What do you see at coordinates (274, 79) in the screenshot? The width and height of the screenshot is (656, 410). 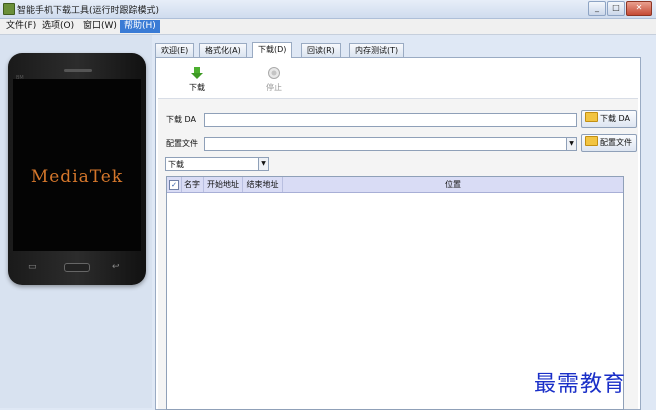 I see `stop-button: 停止` at bounding box center [274, 79].